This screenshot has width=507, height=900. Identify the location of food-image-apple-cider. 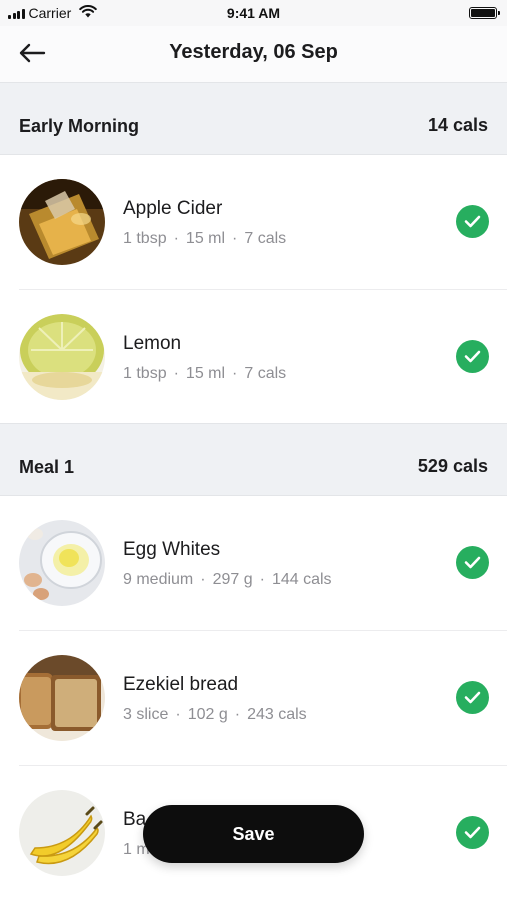
(62, 222).